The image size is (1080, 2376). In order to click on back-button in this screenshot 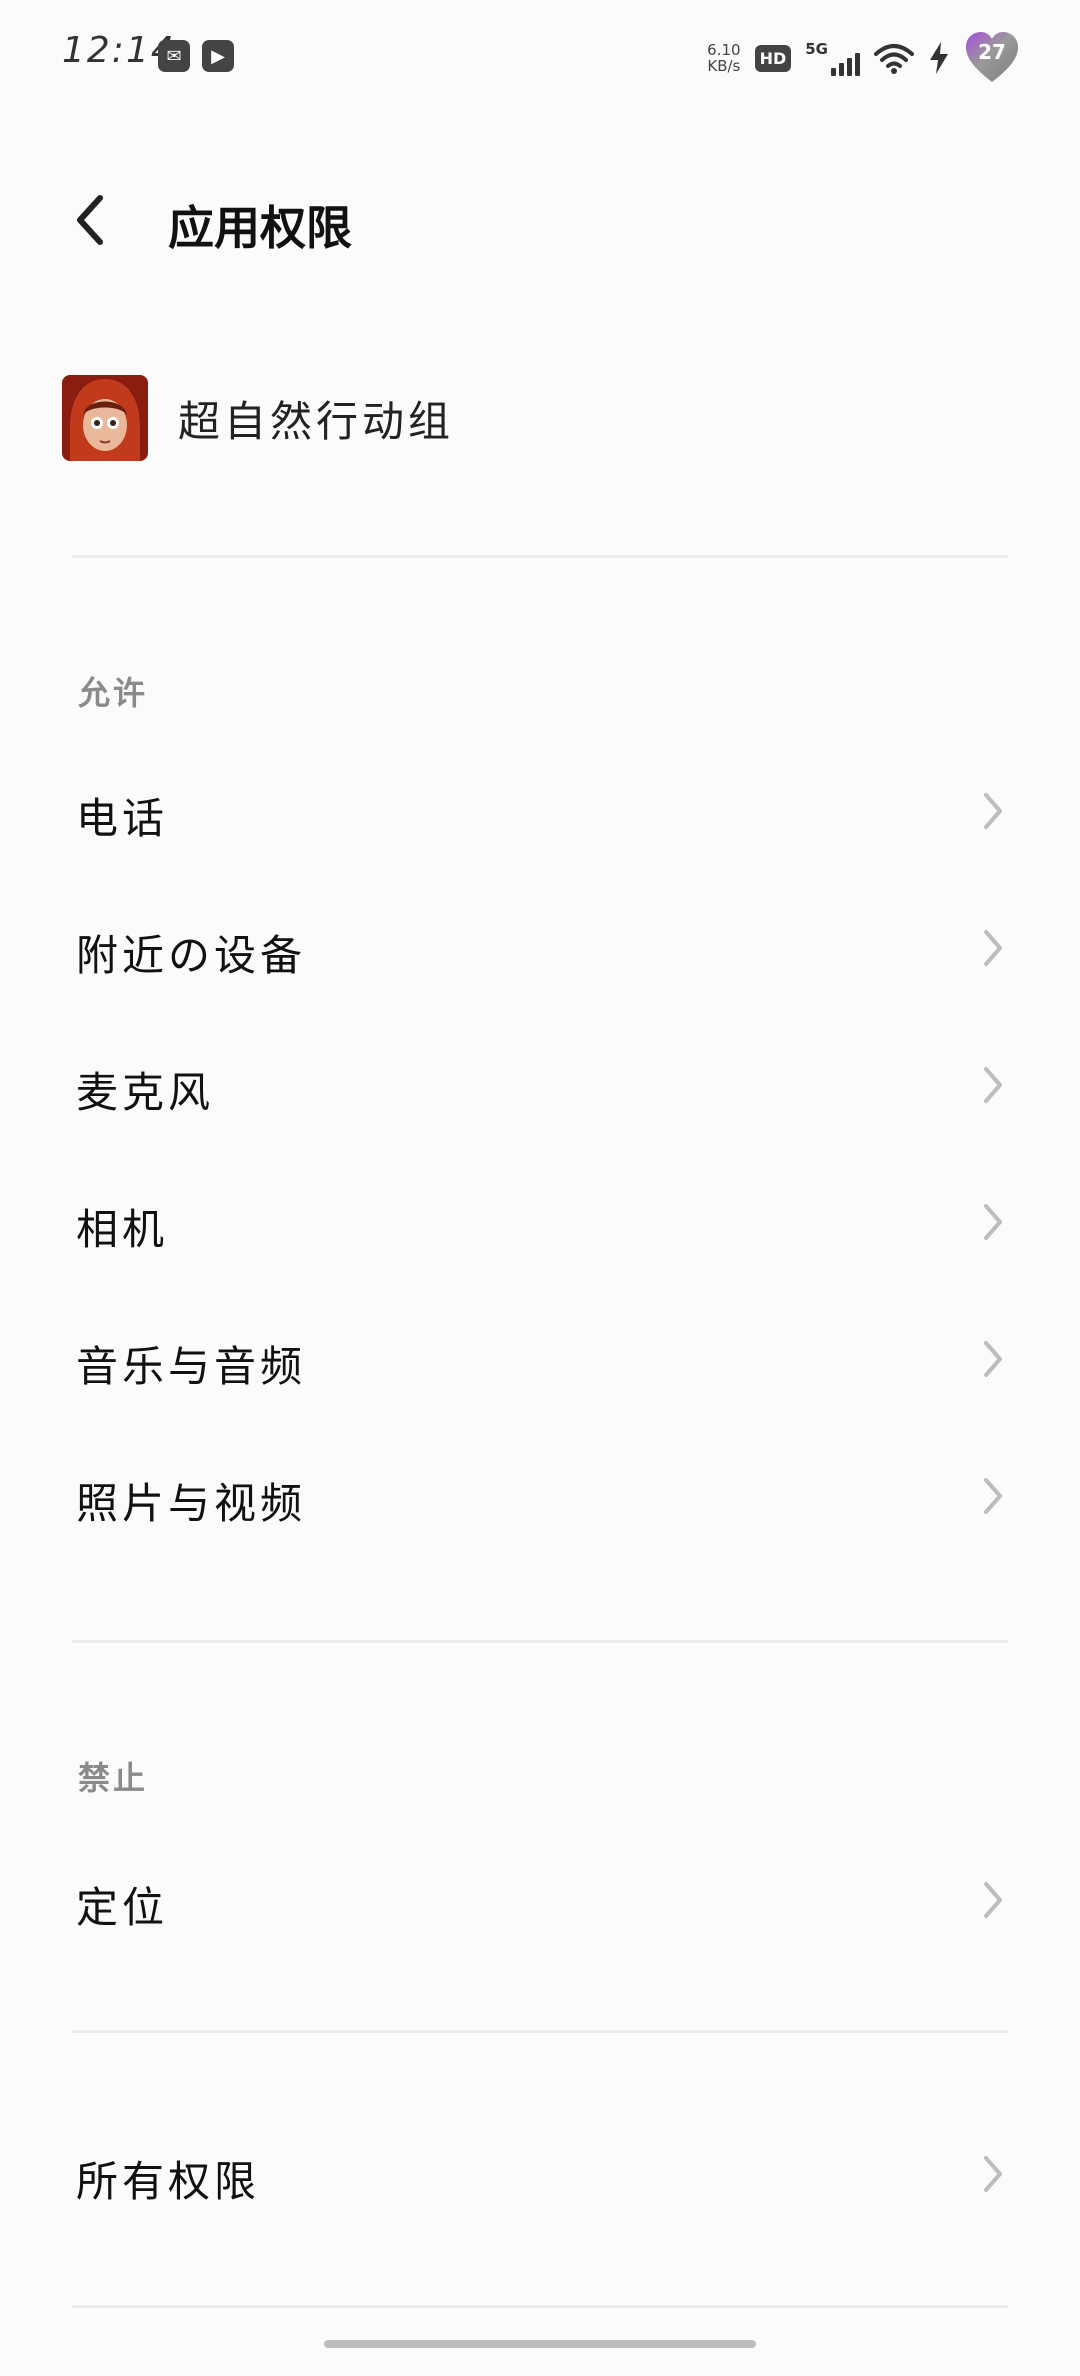, I will do `click(90, 220)`.